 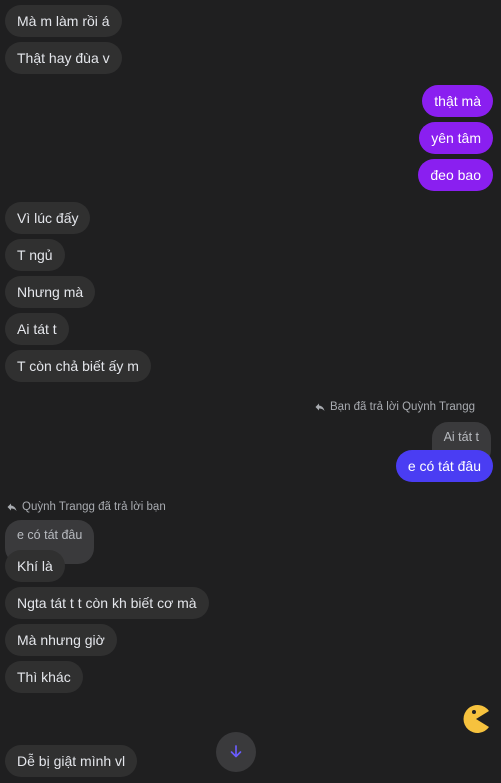 What do you see at coordinates (78, 366) in the screenshot?
I see `message-incoming: T còn chả biết ấy m` at bounding box center [78, 366].